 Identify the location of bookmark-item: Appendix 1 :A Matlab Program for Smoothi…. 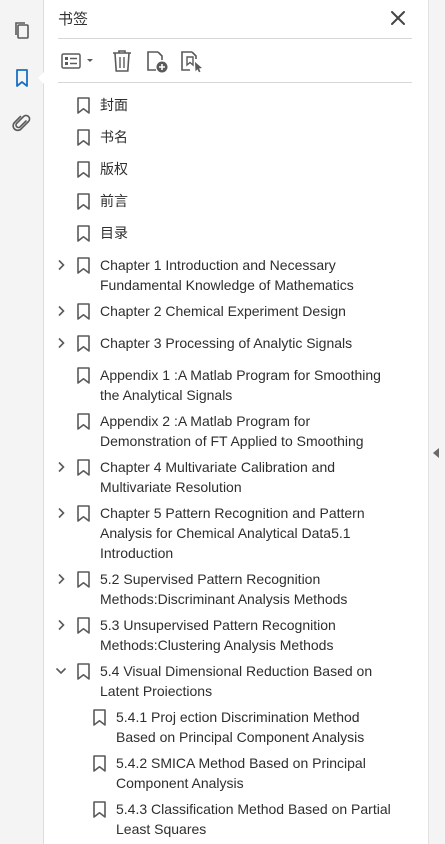
(236, 385).